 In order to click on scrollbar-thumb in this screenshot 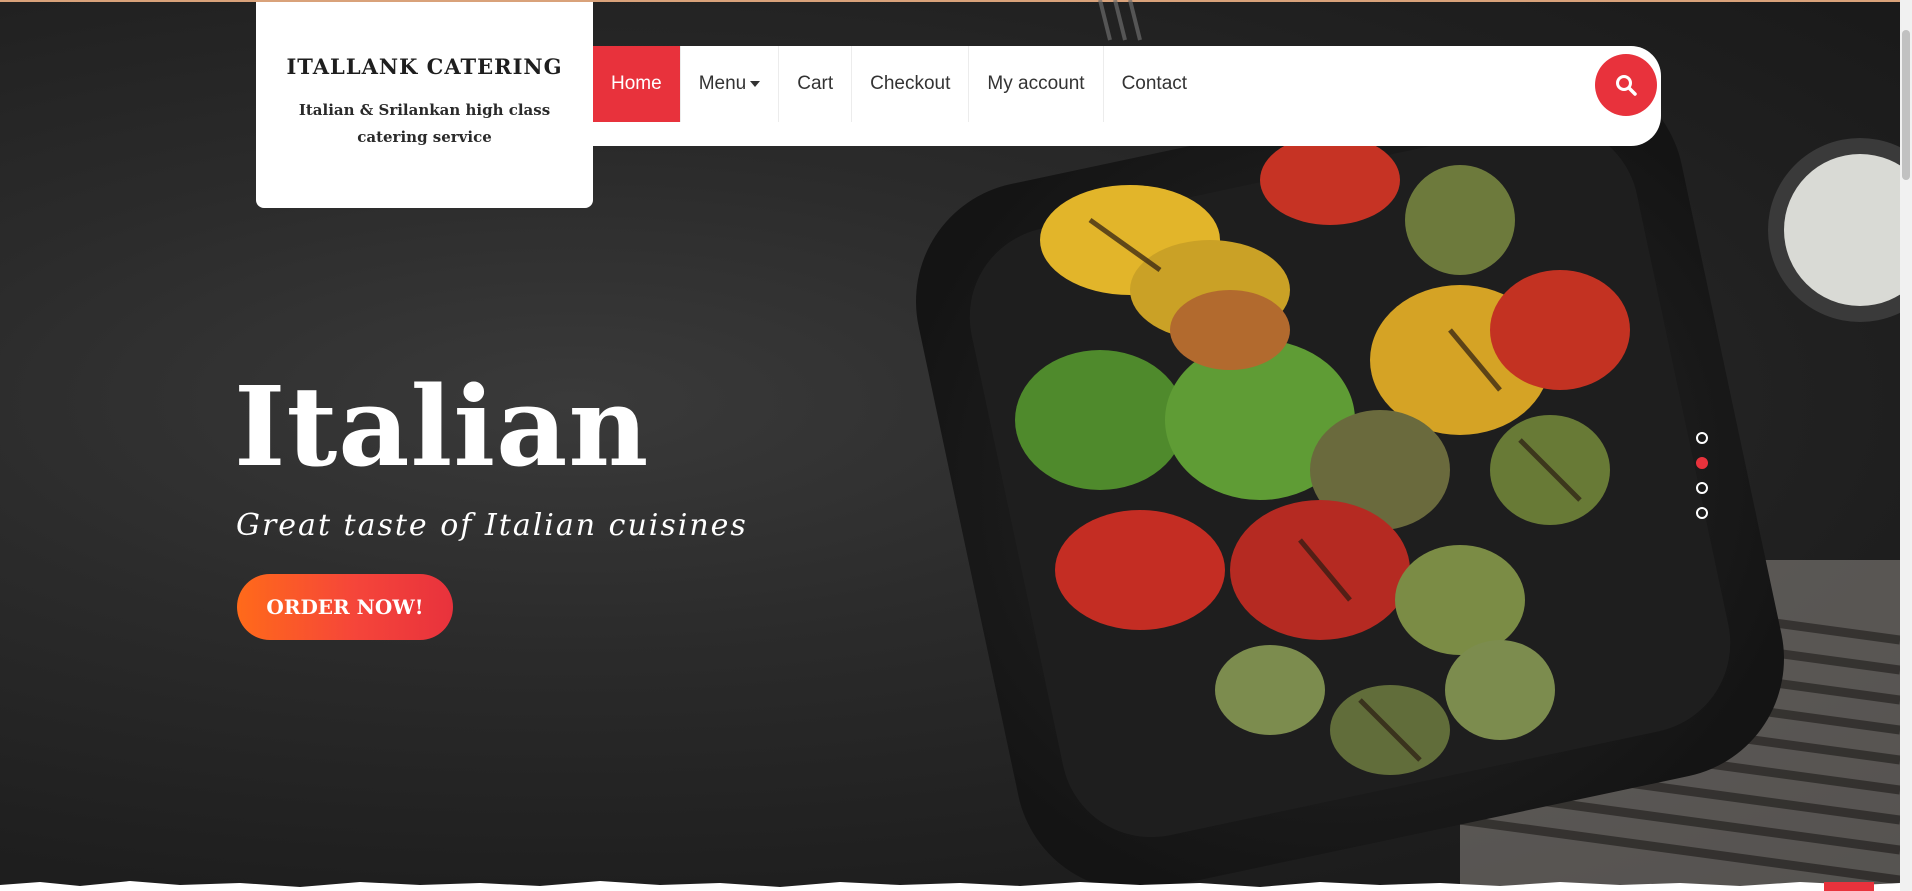, I will do `click(1906, 105)`.